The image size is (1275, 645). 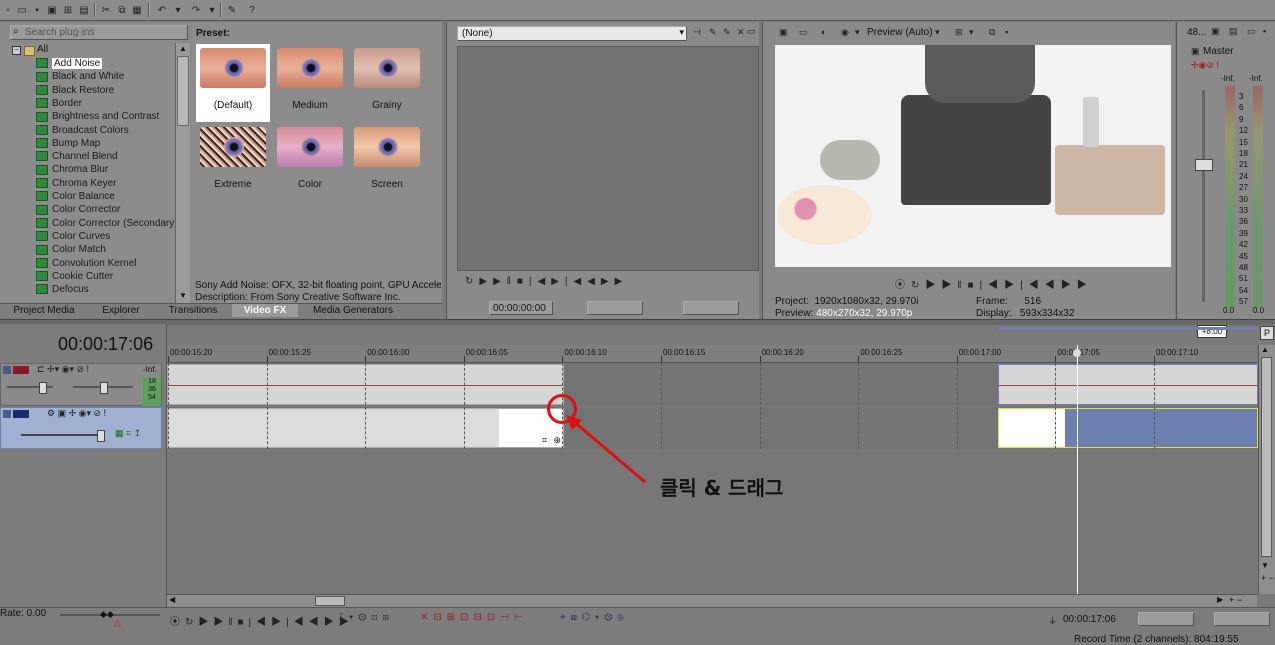 What do you see at coordinates (63, 369) in the screenshot?
I see `audio-track-buttons: ⊏ ✢▾ ◉▾ ⊘ !` at bounding box center [63, 369].